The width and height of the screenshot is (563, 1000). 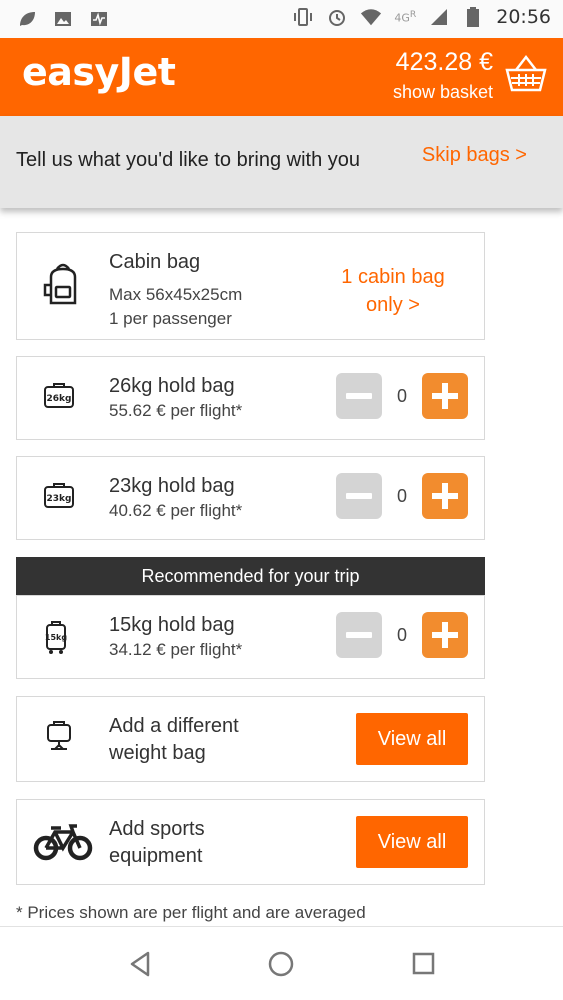 What do you see at coordinates (250, 842) in the screenshot?
I see `sports-equipment-card: Add sports equipment View all` at bounding box center [250, 842].